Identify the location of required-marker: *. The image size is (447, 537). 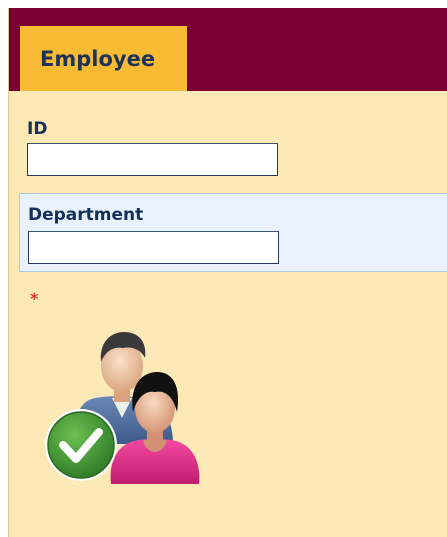
(34, 298).